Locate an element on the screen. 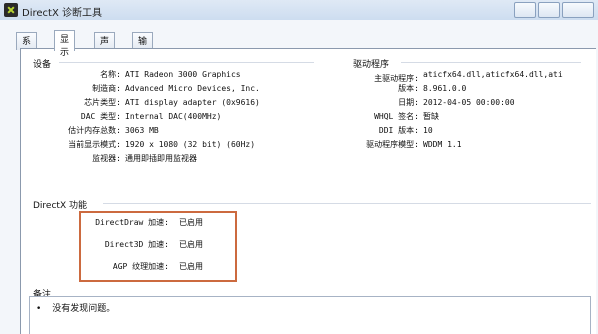  directdraw-row: DirectDraw 加速: 已启用 is located at coordinates (145, 223).